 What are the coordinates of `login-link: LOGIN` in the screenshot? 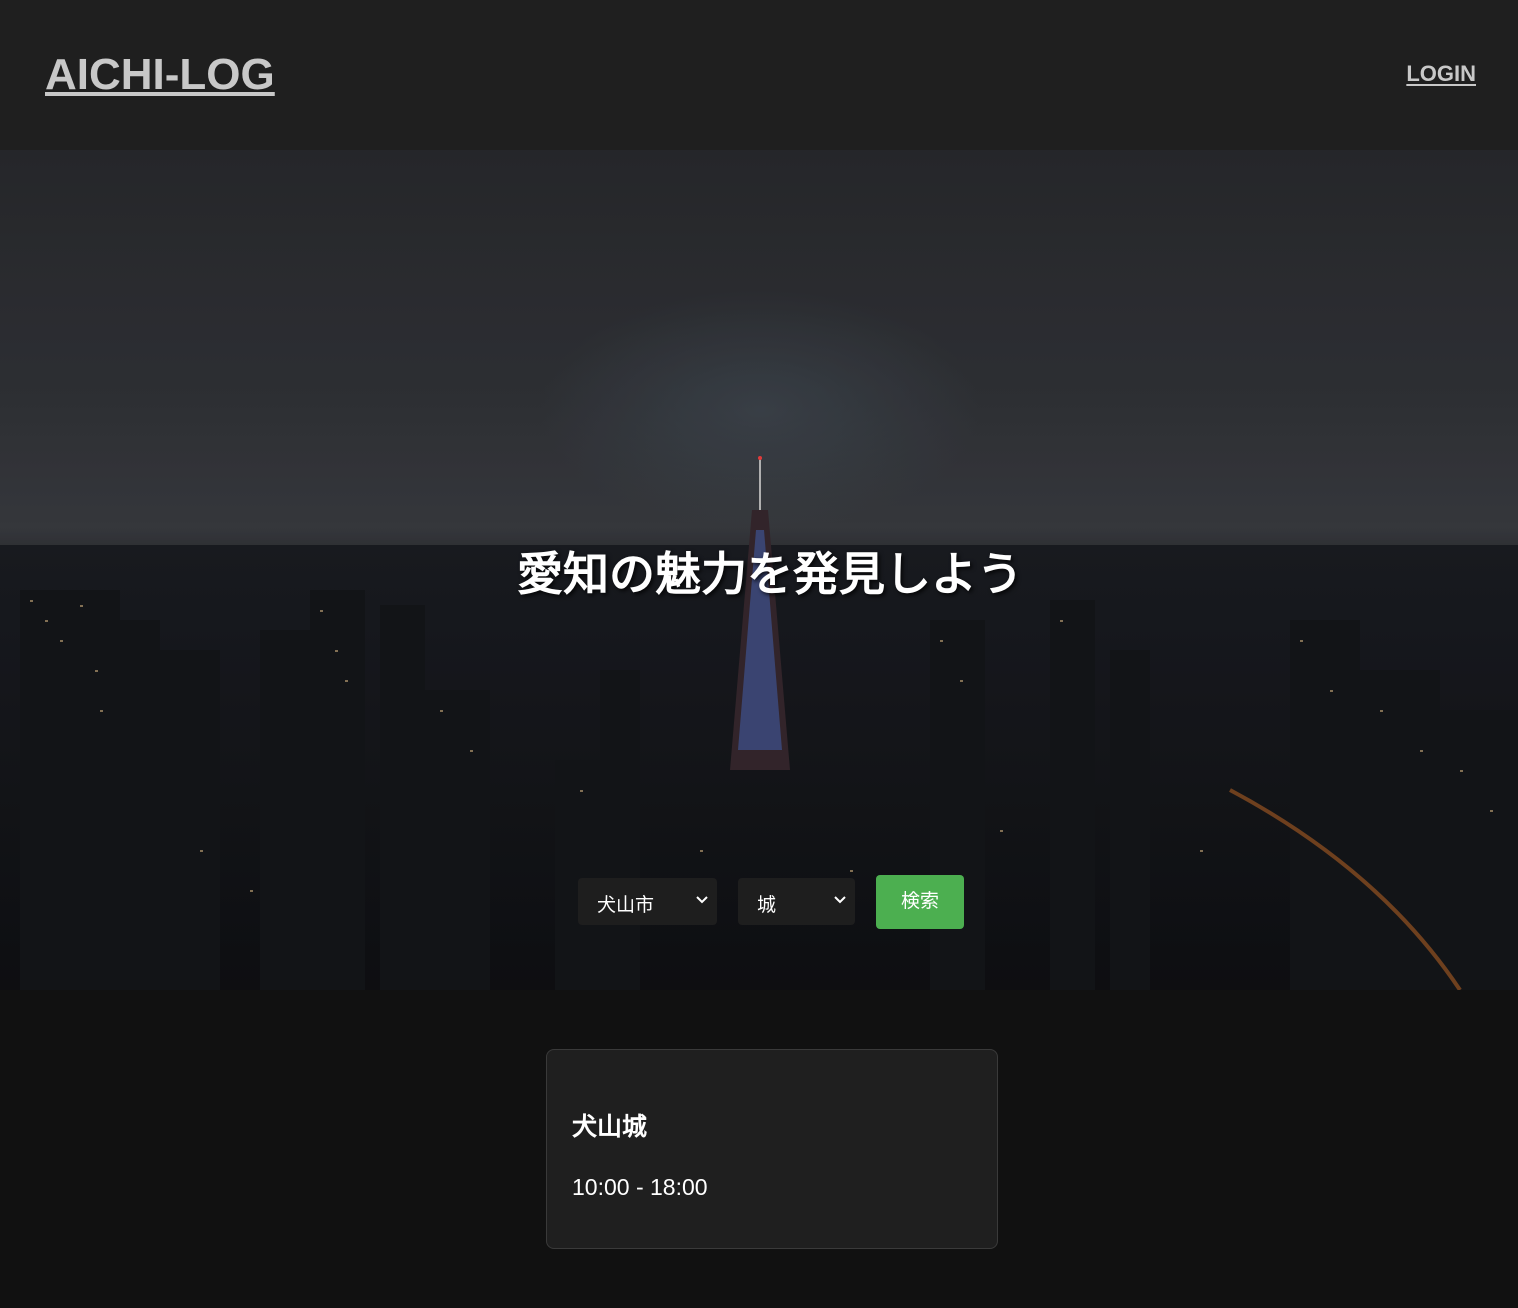 It's located at (1441, 74).